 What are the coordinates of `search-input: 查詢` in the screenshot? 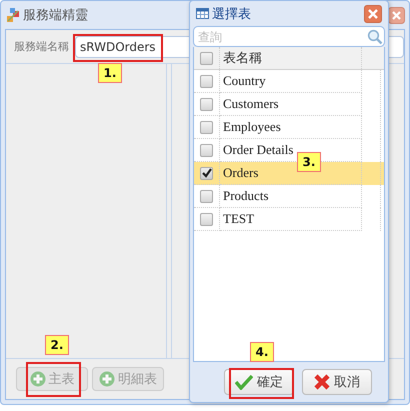 It's located at (280, 37).